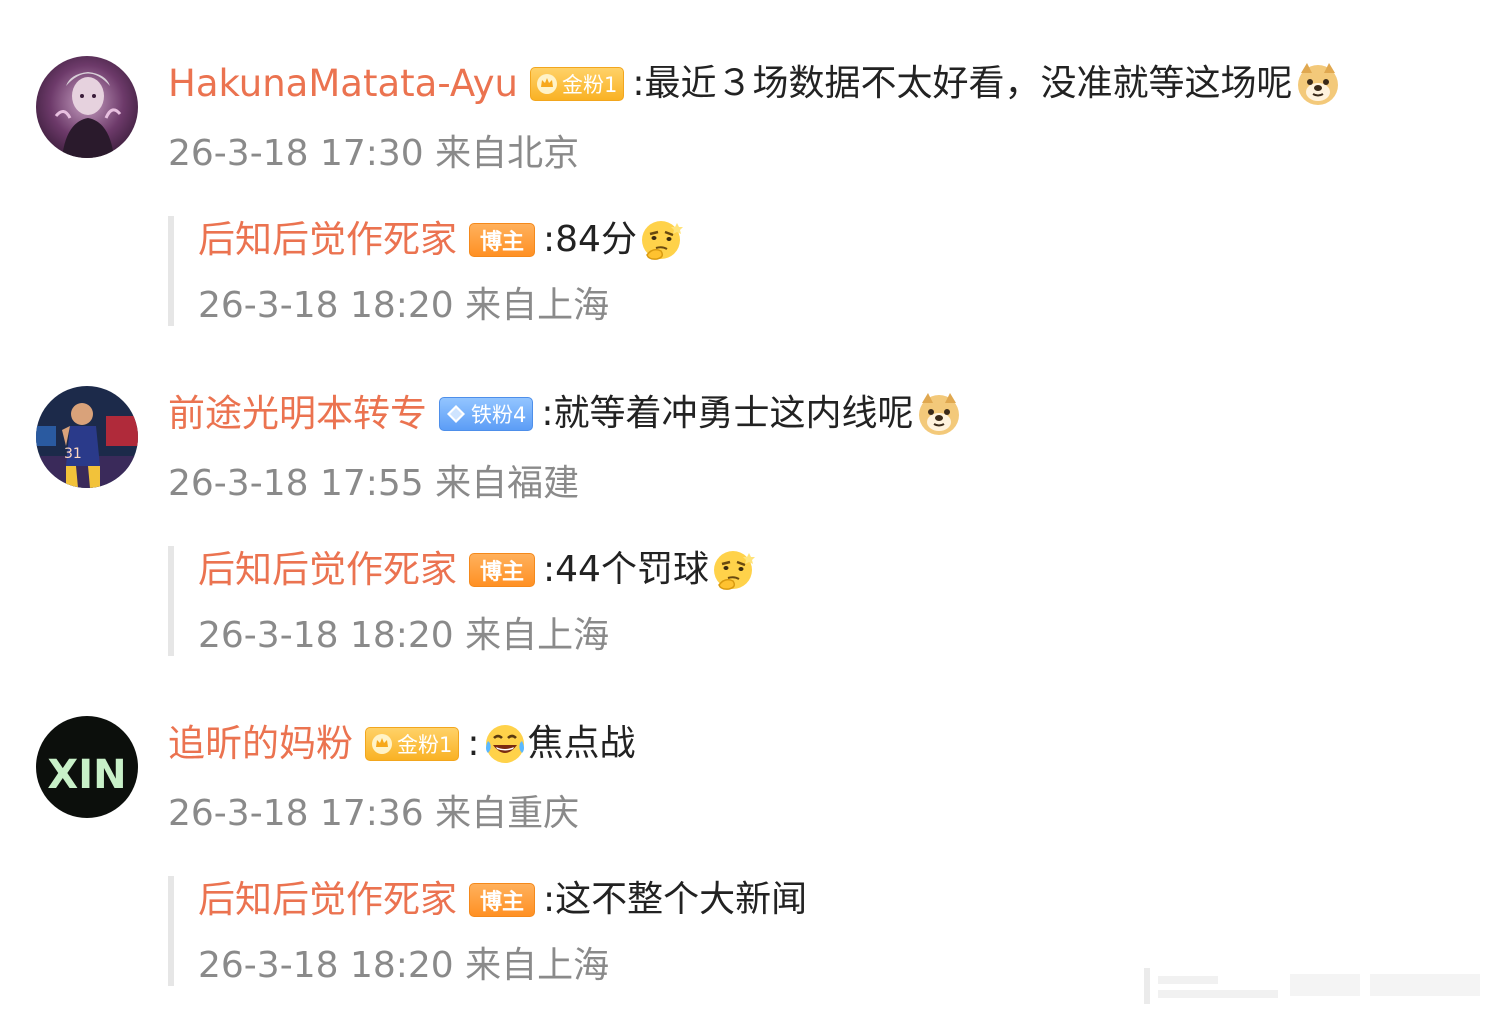  Describe the element at coordinates (505, 744) in the screenshot. I see `laugh-cry-emoji-icon` at that location.